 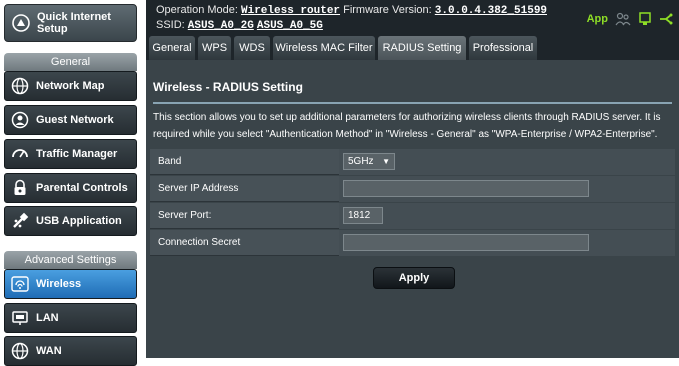 I want to click on clients-icon, so click(x=623, y=19).